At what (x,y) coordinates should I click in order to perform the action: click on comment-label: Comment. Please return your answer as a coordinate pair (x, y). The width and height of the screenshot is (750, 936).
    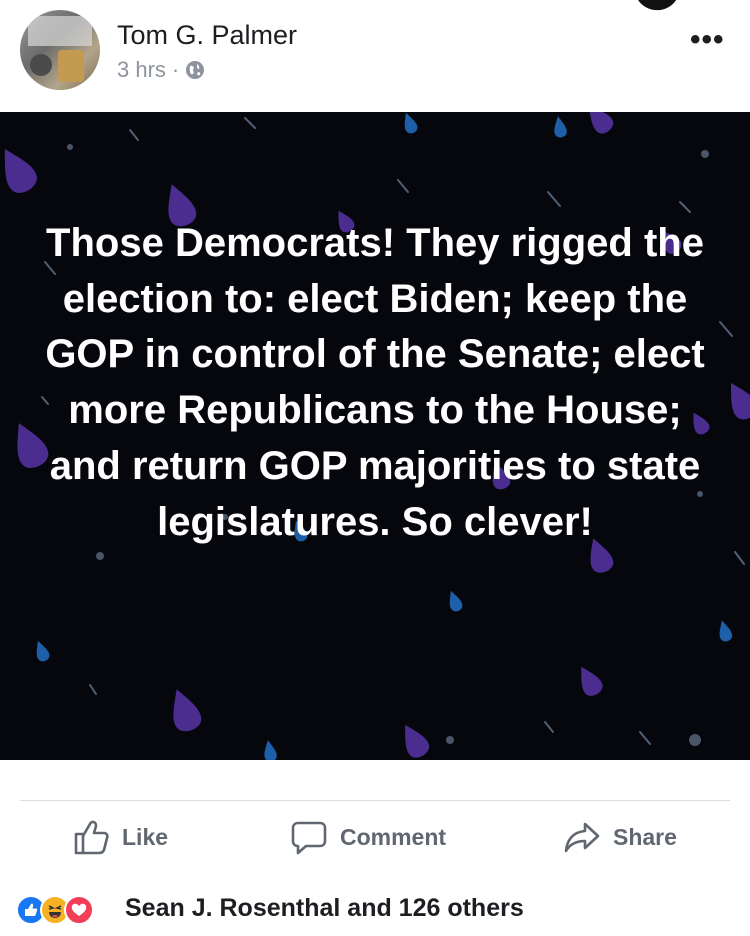
    Looking at the image, I should click on (393, 836).